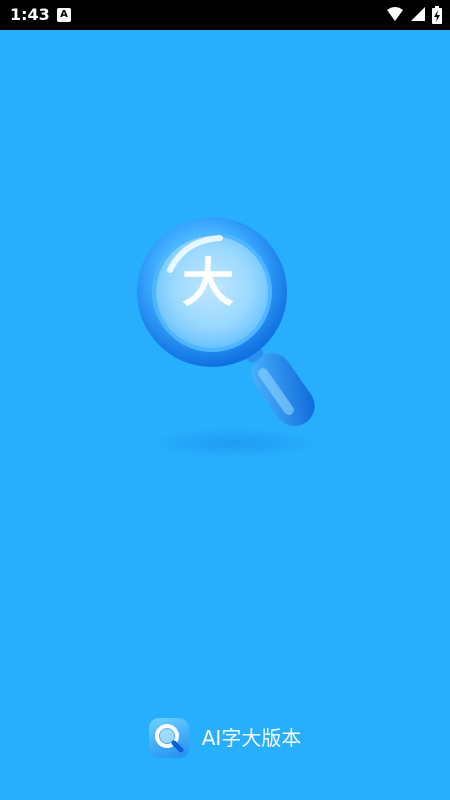  I want to click on magnifier-small-icon, so click(169, 738).